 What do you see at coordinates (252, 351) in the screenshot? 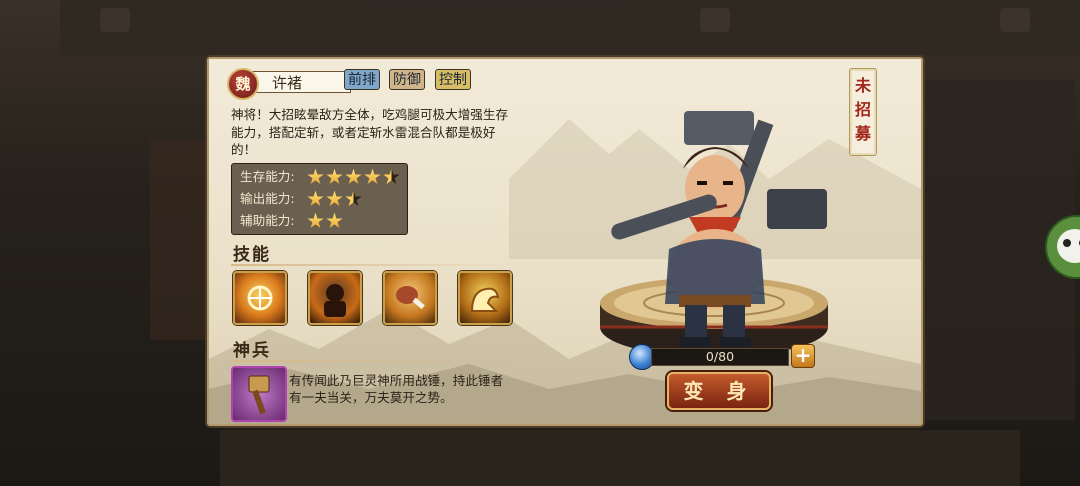
I see `weapon-title: 神兵` at bounding box center [252, 351].